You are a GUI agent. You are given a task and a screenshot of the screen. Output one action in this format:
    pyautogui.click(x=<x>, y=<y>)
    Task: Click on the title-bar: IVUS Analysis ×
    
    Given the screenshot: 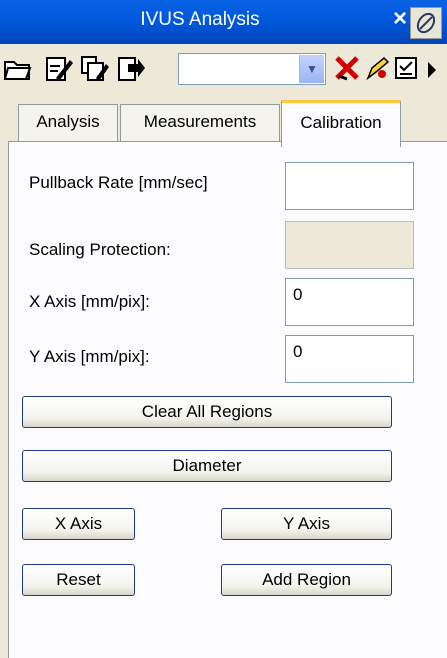 What is the action you would take?
    pyautogui.click(x=223, y=22)
    